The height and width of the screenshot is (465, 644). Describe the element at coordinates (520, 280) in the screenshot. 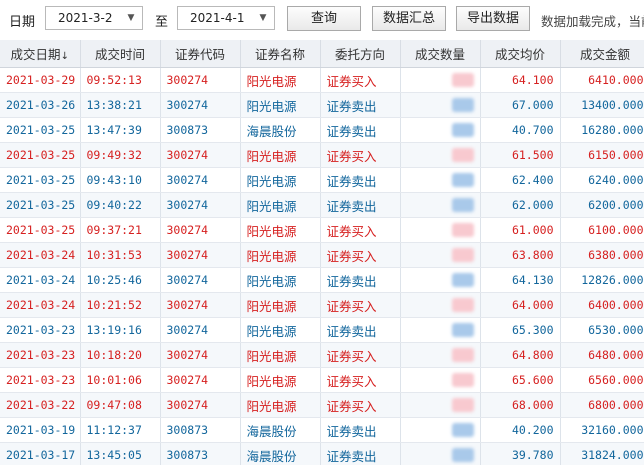

I see `cell-price: 64.130` at that location.